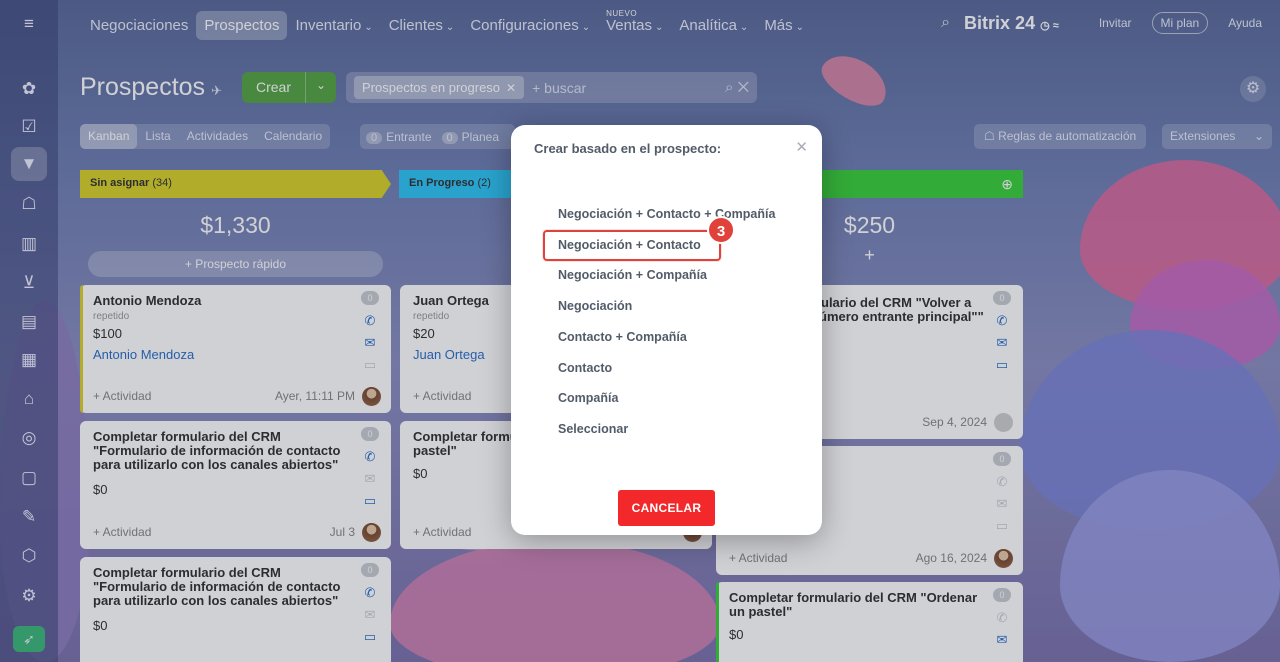  I want to click on option-deal: Negociación, so click(595, 306).